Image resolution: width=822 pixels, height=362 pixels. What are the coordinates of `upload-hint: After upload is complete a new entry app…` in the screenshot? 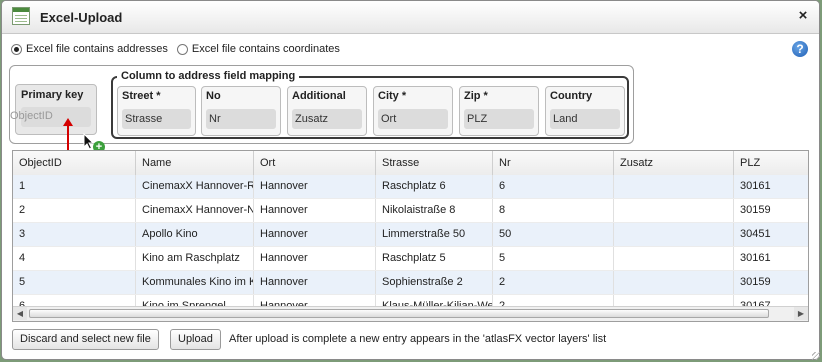 It's located at (418, 339).